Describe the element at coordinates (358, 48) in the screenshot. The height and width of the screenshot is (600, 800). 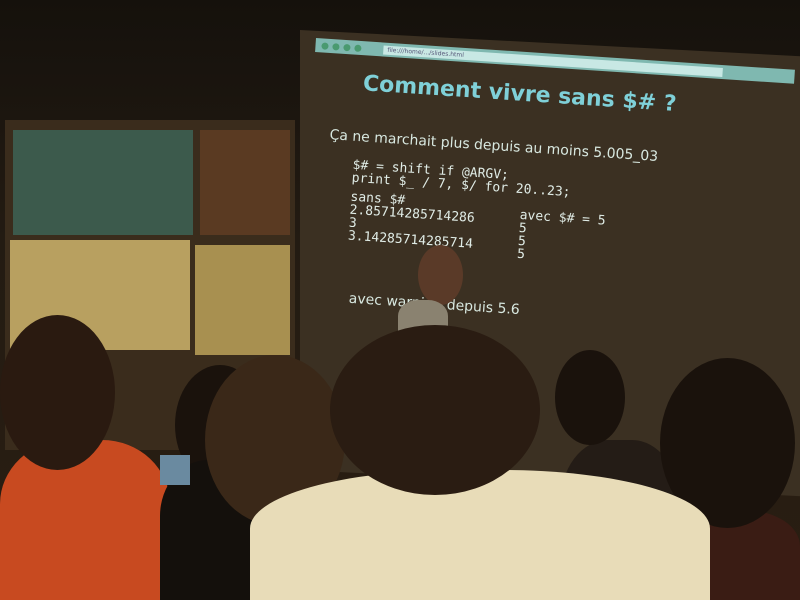
I see `home-icon` at that location.